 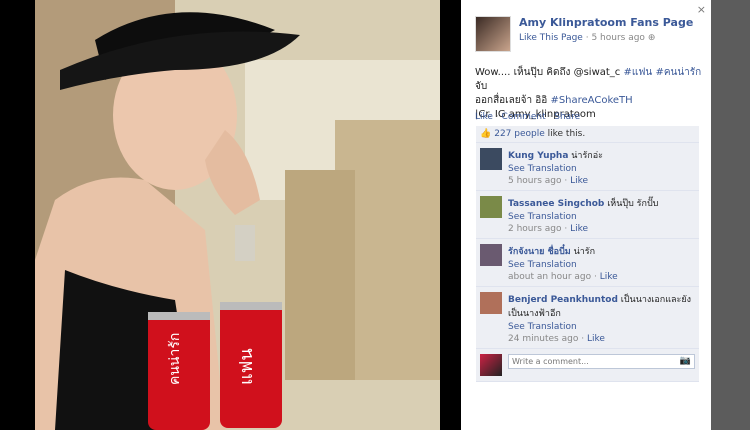 I want to click on close-icon: ×, so click(x=701, y=9).